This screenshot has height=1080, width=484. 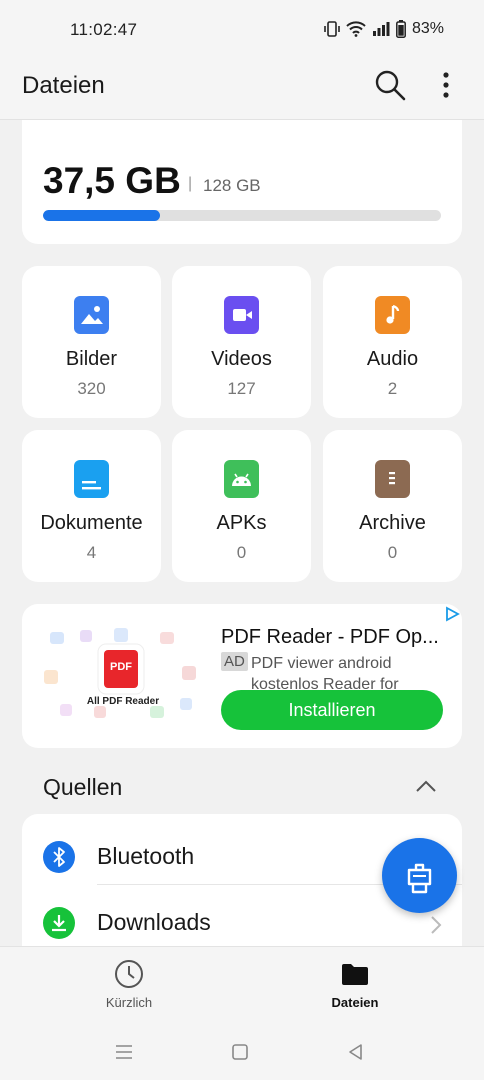 I want to click on install-button: Installieren, so click(x=332, y=710).